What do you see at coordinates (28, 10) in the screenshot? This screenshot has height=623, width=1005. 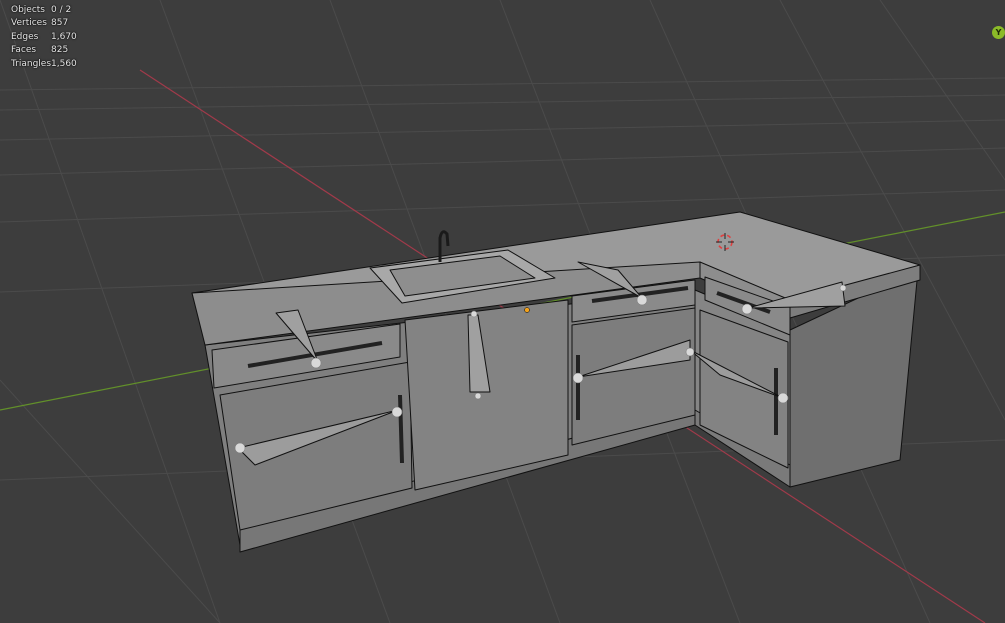 I see `stat-label: Objects` at bounding box center [28, 10].